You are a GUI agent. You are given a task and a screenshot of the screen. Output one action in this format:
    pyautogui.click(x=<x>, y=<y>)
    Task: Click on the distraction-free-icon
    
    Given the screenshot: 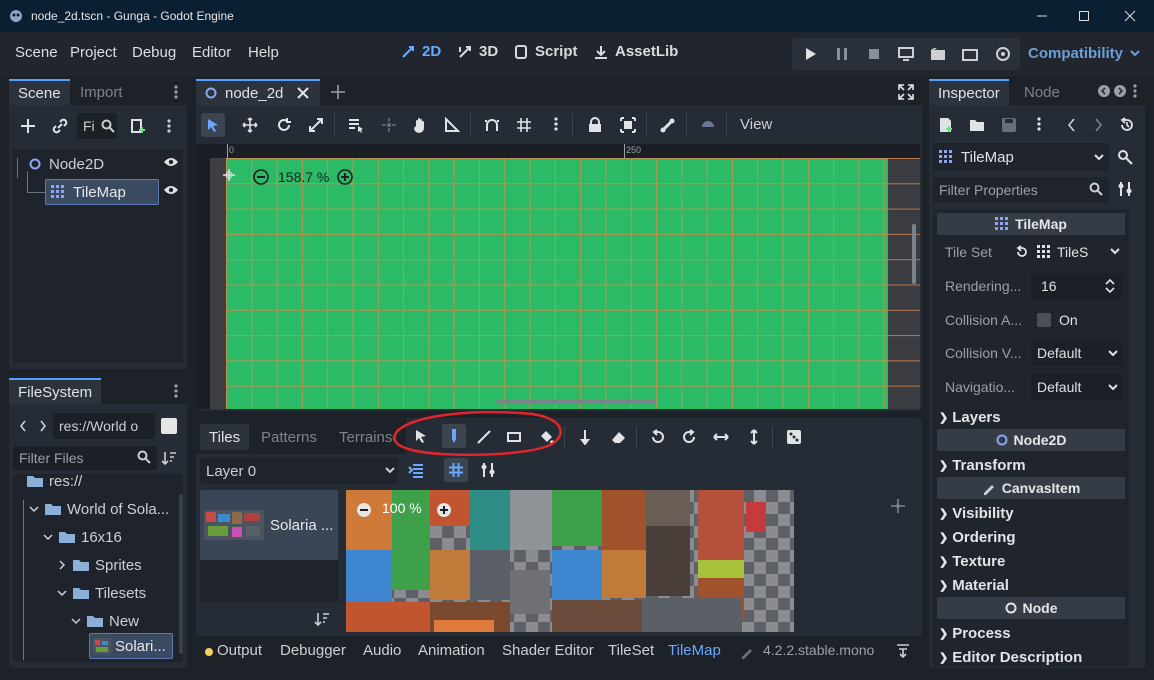 What is the action you would take?
    pyautogui.click(x=906, y=92)
    